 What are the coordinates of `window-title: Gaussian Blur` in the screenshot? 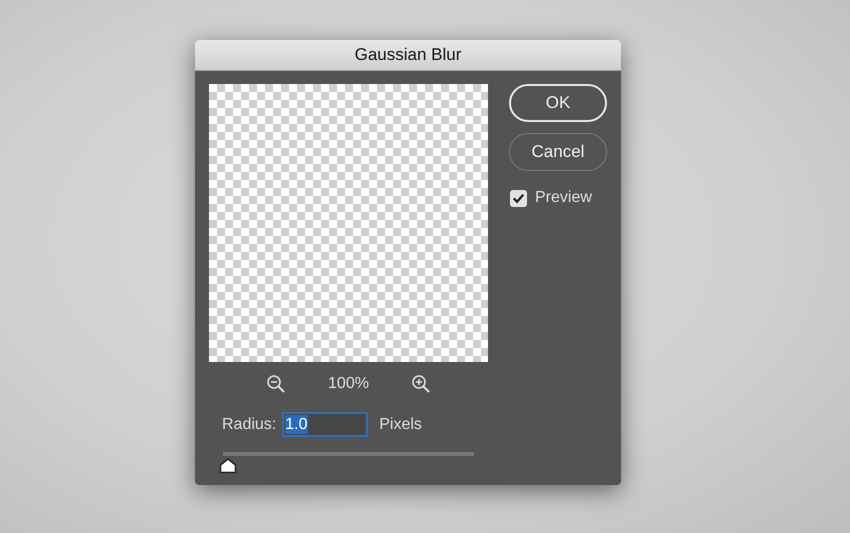 It's located at (408, 55).